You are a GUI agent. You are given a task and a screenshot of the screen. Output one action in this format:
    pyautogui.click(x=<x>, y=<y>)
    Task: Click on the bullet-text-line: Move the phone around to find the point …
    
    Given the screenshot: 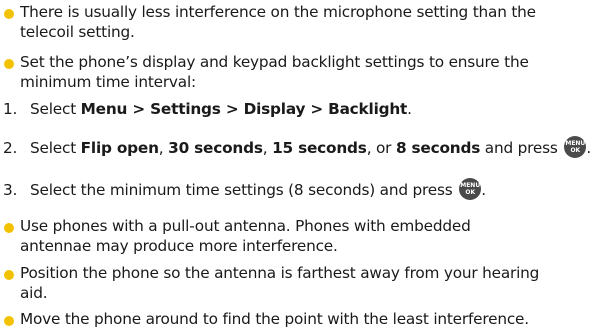 What is the action you would take?
    pyautogui.click(x=274, y=319)
    